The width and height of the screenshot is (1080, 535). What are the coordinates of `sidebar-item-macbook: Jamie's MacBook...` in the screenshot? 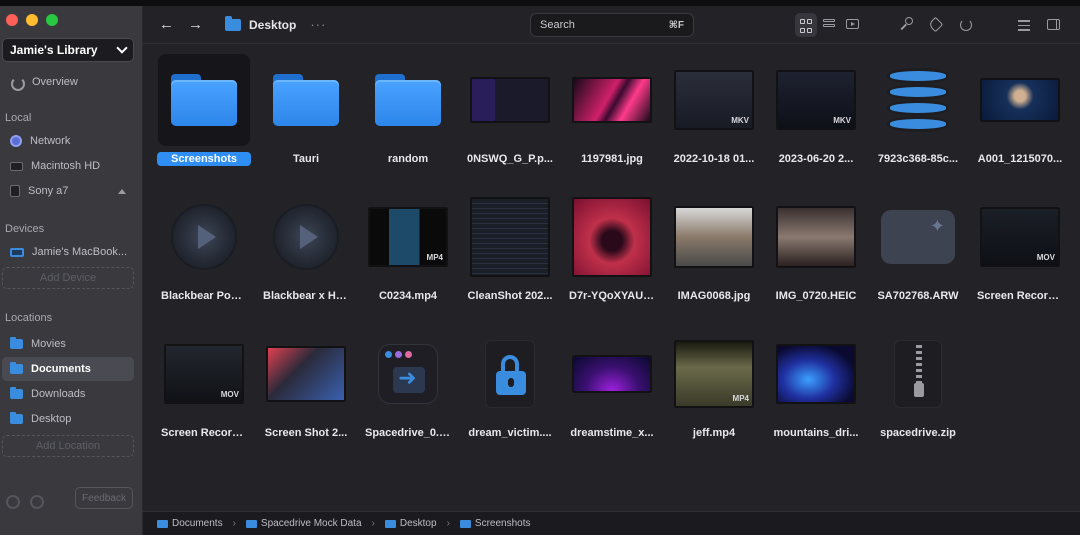 It's located at (68, 252).